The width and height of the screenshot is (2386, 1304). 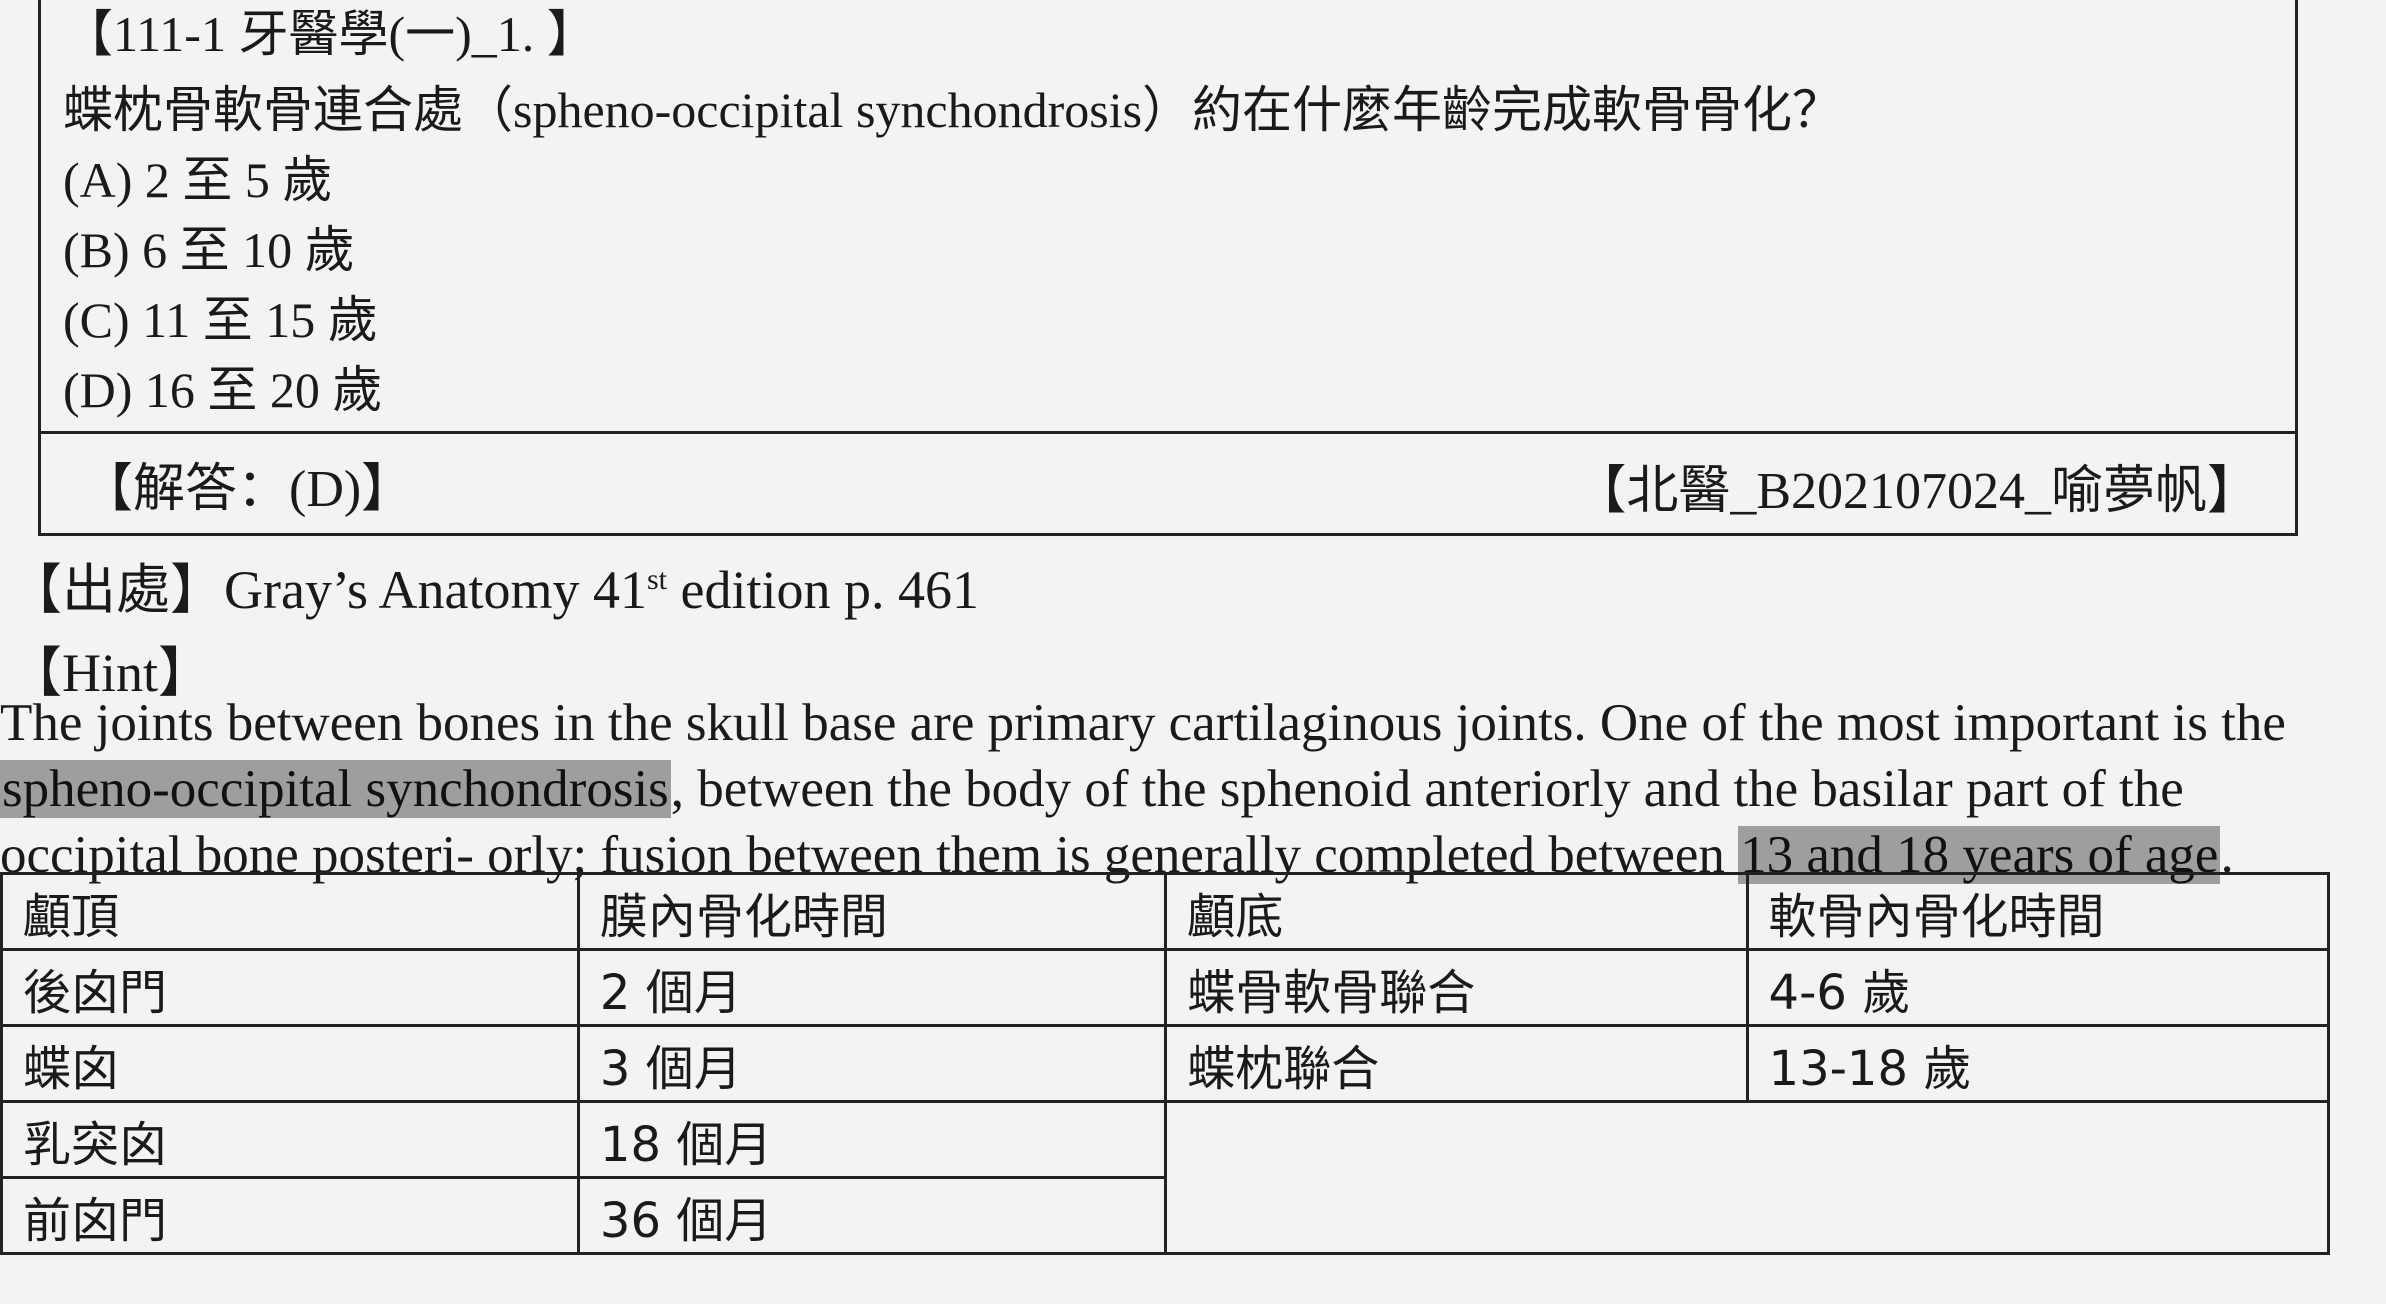 What do you see at coordinates (1168, 482) in the screenshot?
I see `answer-row: 【解答：(D)】 【北醫_B202107024_喻夢帆】` at bounding box center [1168, 482].